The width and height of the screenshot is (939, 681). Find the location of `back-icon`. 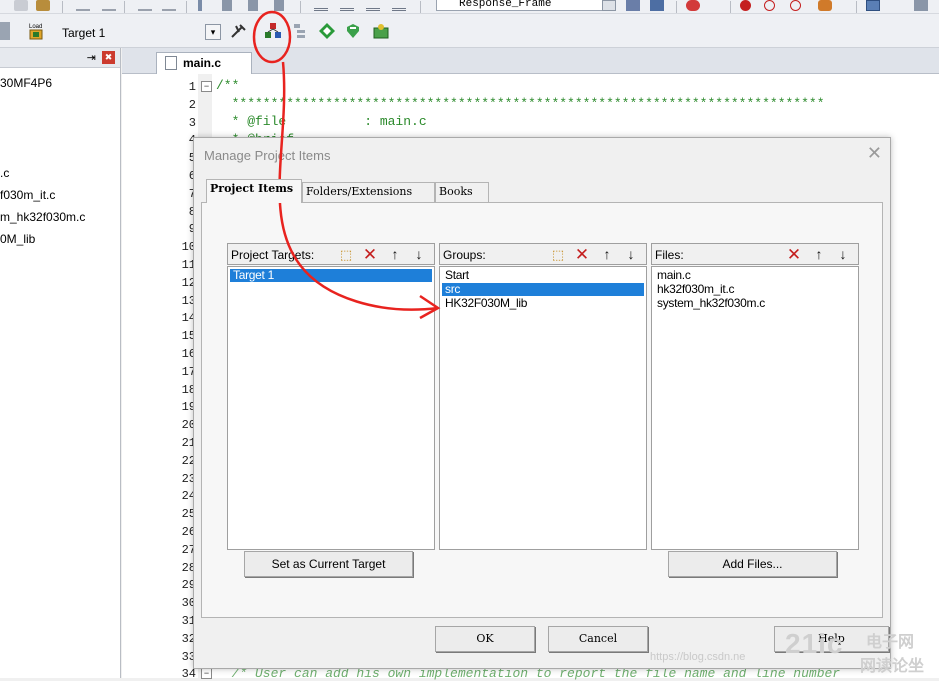

back-icon is located at coordinates (145, 5).